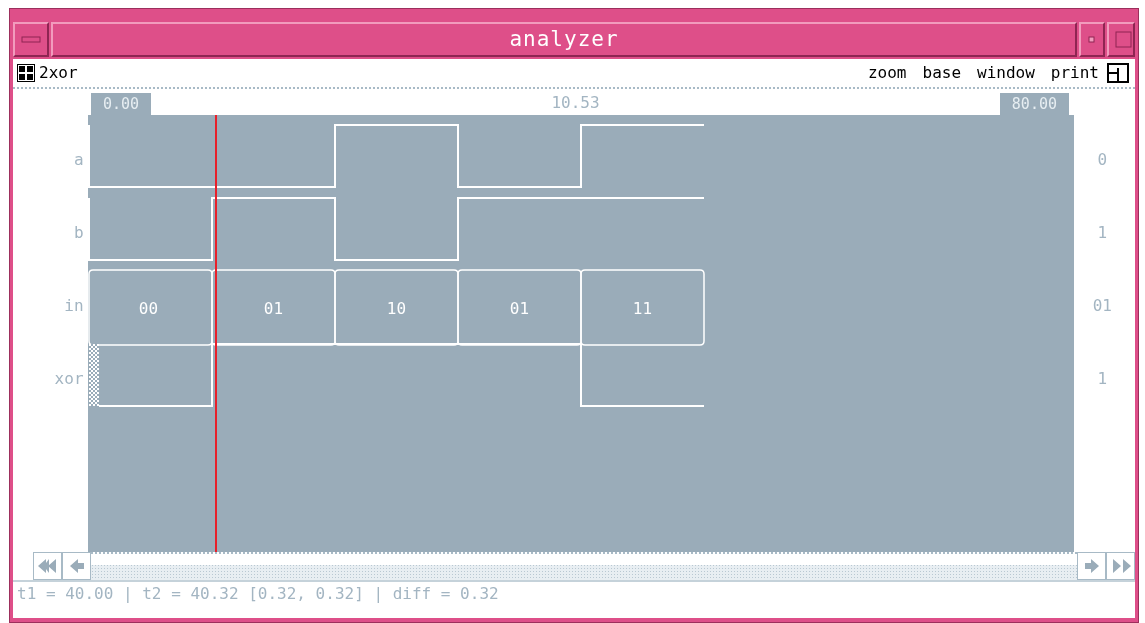  What do you see at coordinates (942, 73) in the screenshot?
I see `menu-item: base` at bounding box center [942, 73].